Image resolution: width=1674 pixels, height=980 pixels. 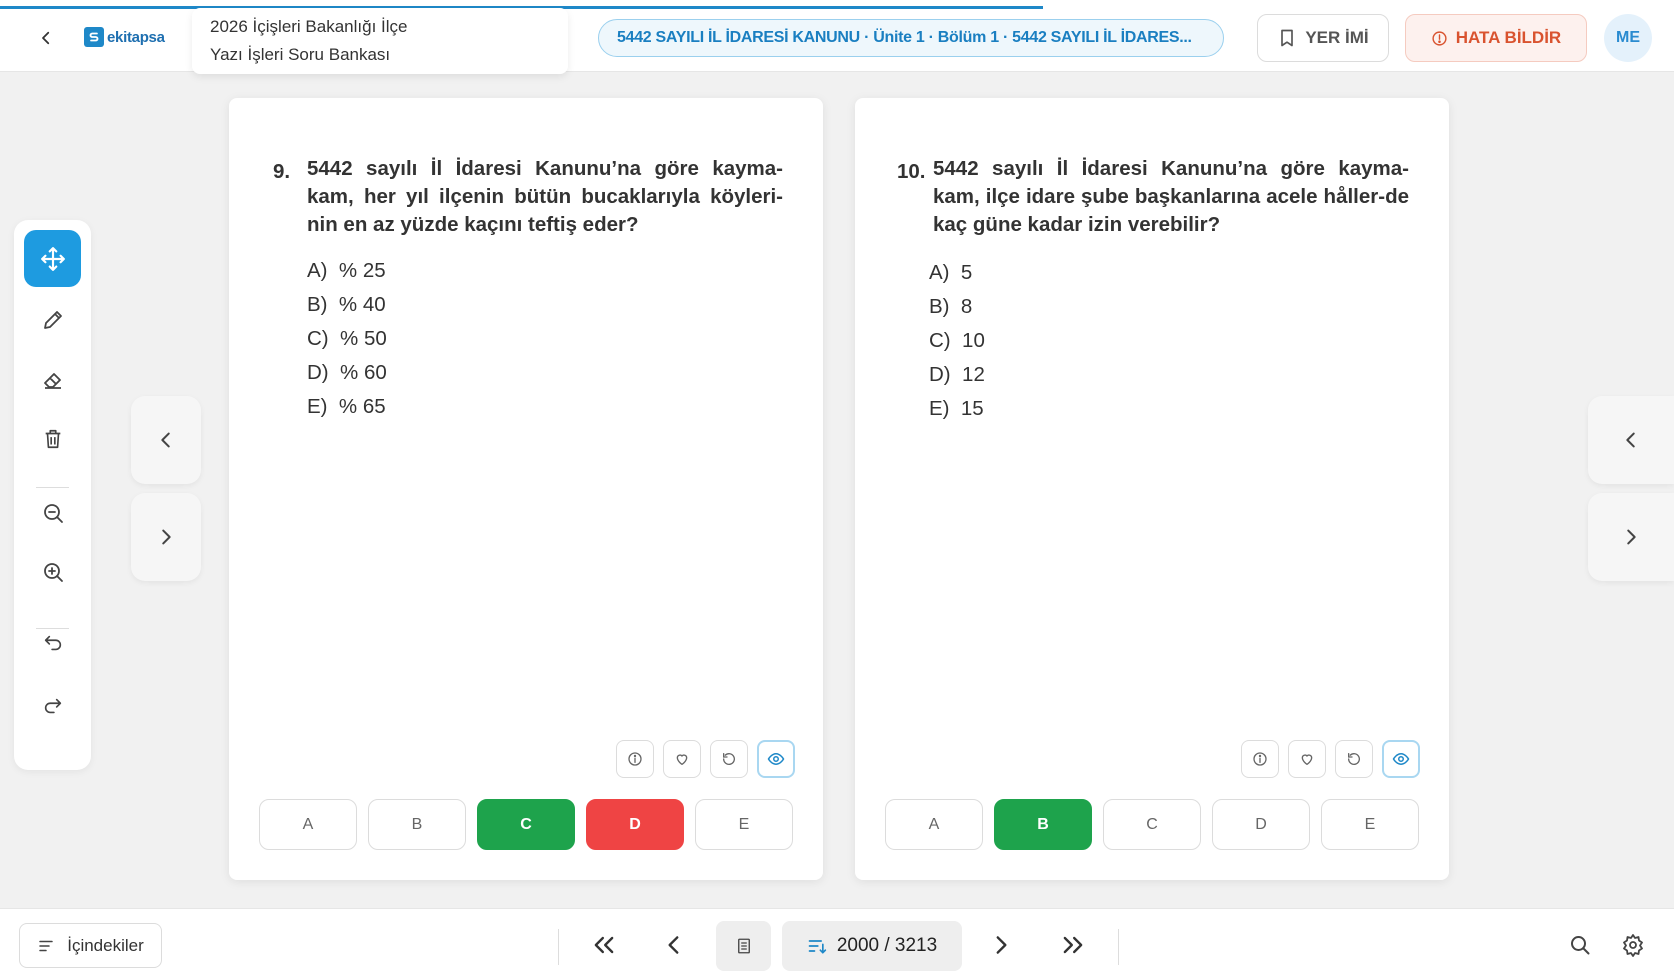 I want to click on drawing-toolbar, so click(x=52, y=495).